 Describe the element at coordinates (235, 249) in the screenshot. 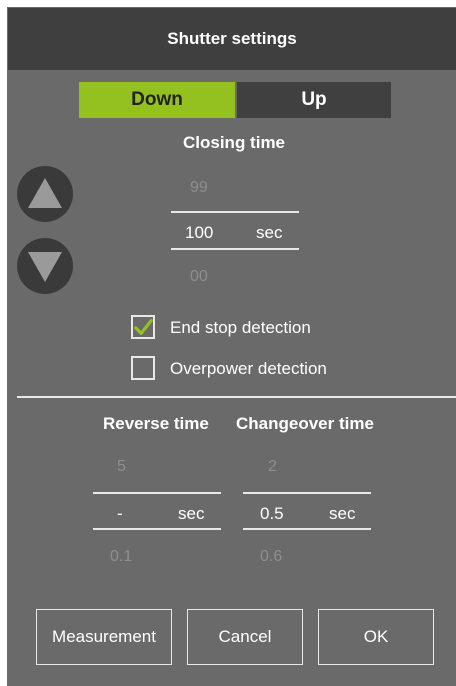

I see `closing-time-bottom-line` at that location.